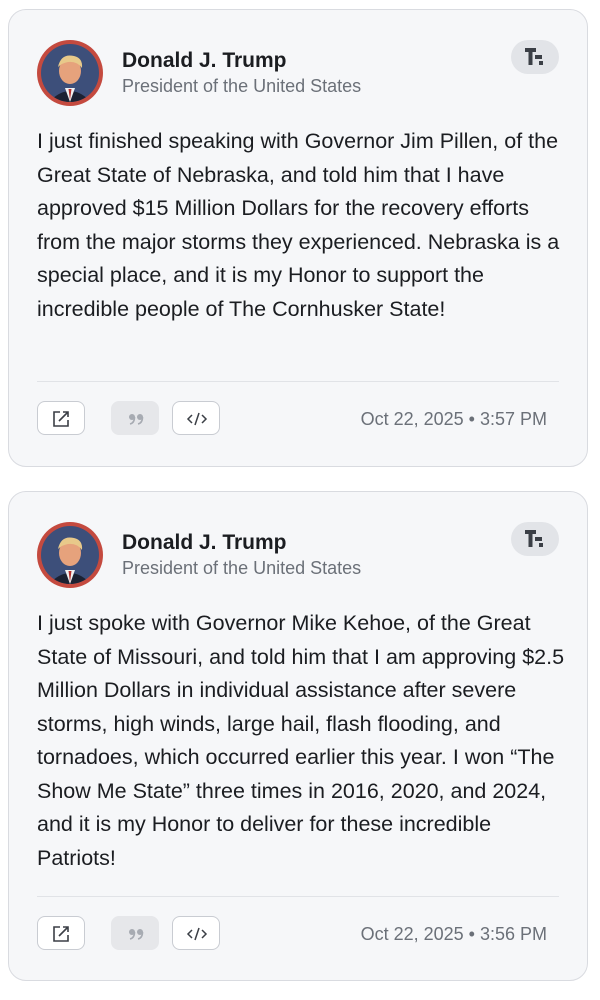 The image size is (600, 1000). What do you see at coordinates (454, 419) in the screenshot?
I see `post-timestamp: Oct 22, 2025 • 3:57 PM` at bounding box center [454, 419].